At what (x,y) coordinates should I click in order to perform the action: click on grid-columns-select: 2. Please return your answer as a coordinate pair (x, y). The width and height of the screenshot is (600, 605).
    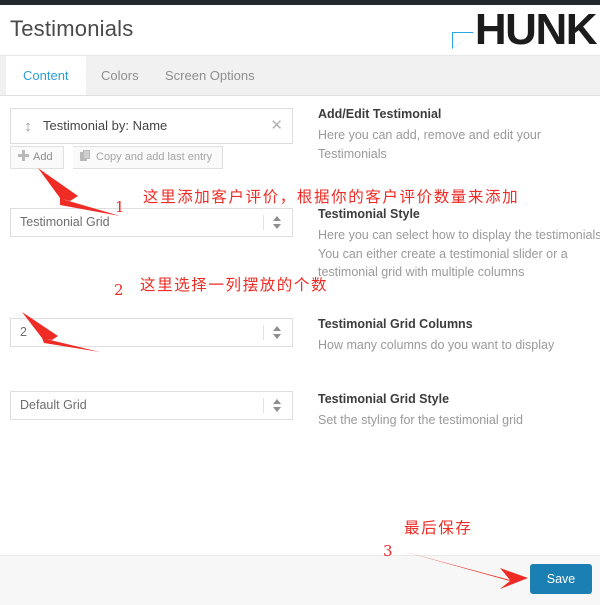
    Looking at the image, I should click on (151, 332).